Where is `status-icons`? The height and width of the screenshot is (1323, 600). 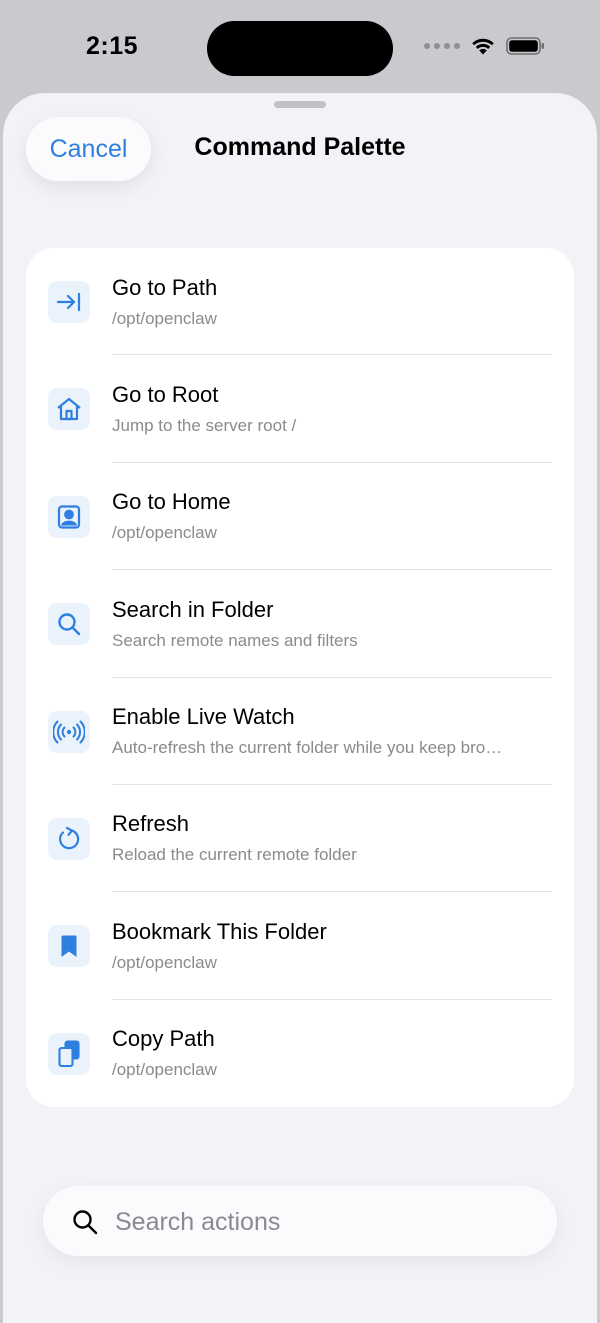
status-icons is located at coordinates (485, 46).